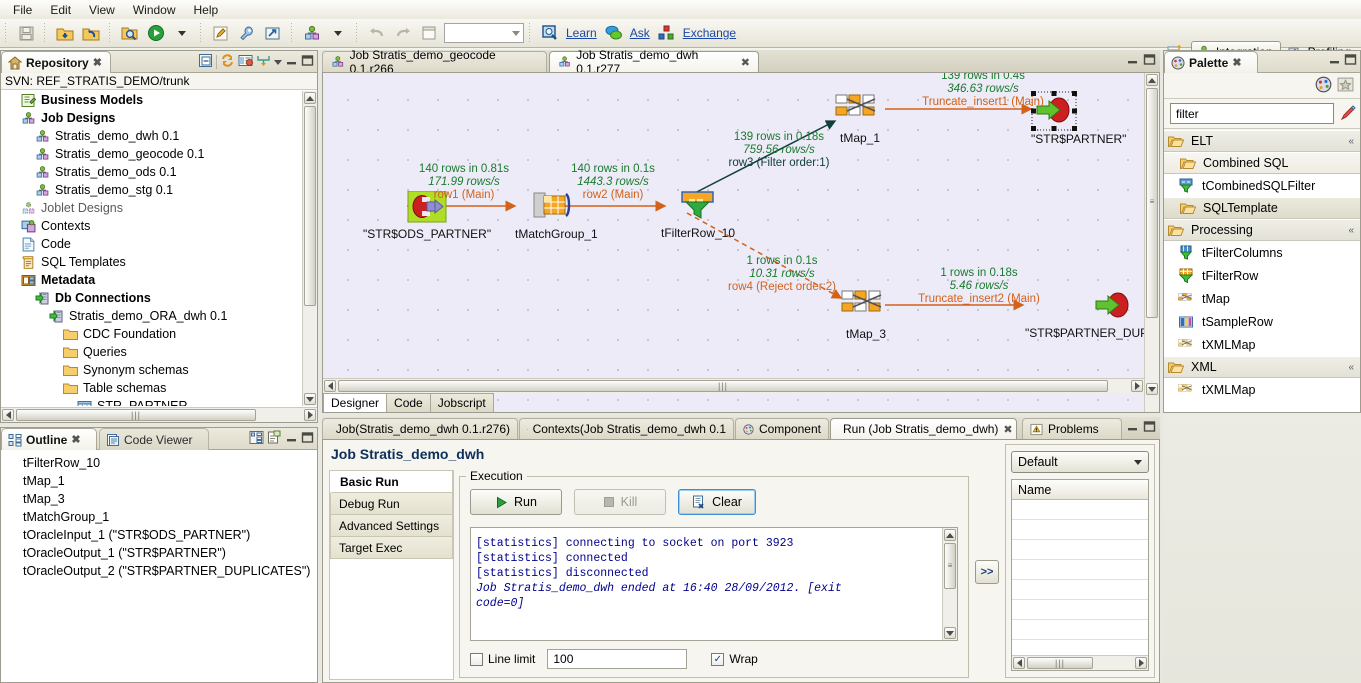 The image size is (1361, 683). What do you see at coordinates (866, 315) in the screenshot?
I see `node-tMap_3: tMap_3` at bounding box center [866, 315].